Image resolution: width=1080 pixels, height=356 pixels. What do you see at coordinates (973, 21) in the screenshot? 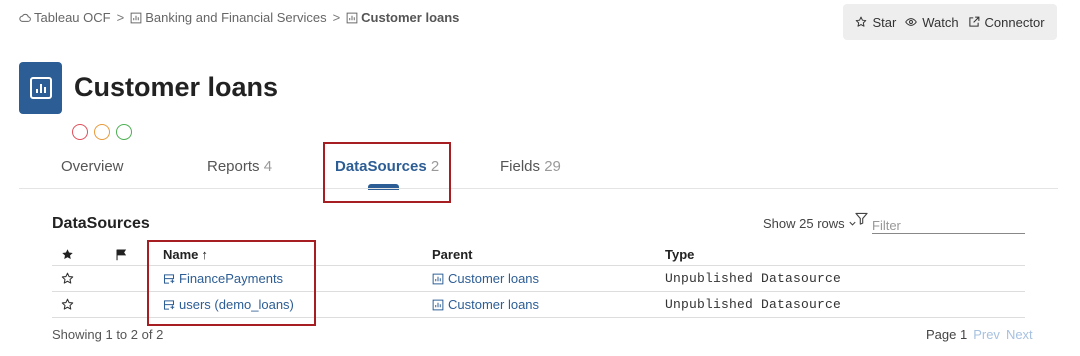
I see `external-link-icon` at bounding box center [973, 21].